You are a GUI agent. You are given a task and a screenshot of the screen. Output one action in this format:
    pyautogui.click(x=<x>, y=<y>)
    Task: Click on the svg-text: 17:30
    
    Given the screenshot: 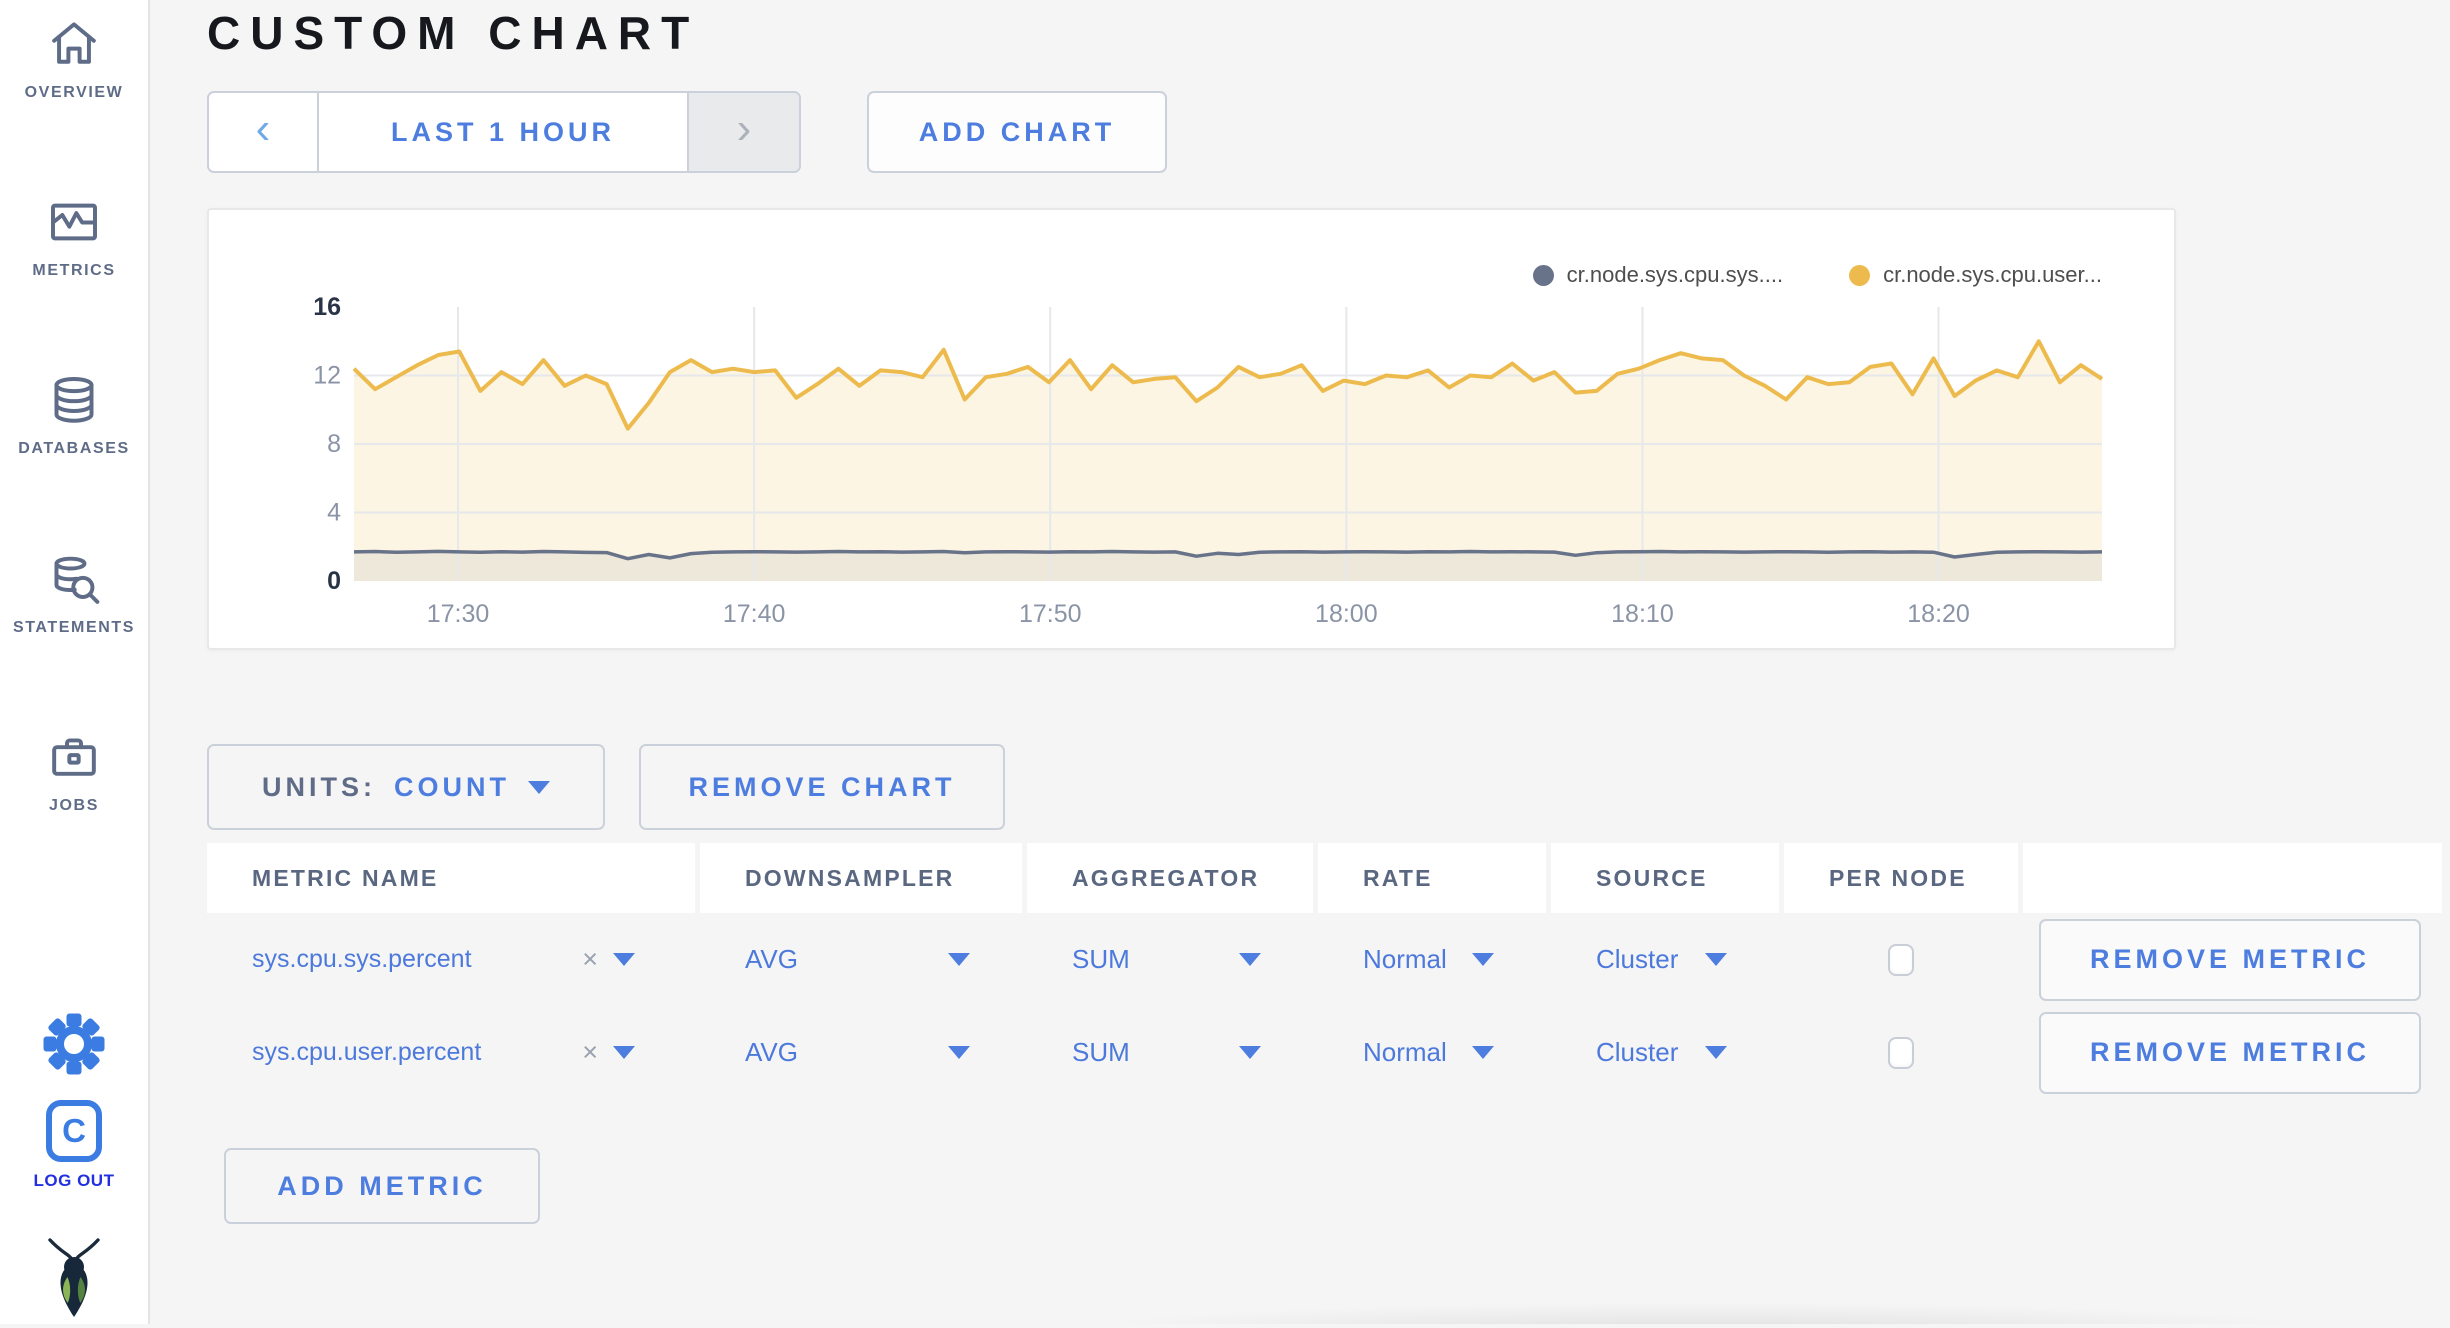 What is the action you would take?
    pyautogui.click(x=458, y=614)
    